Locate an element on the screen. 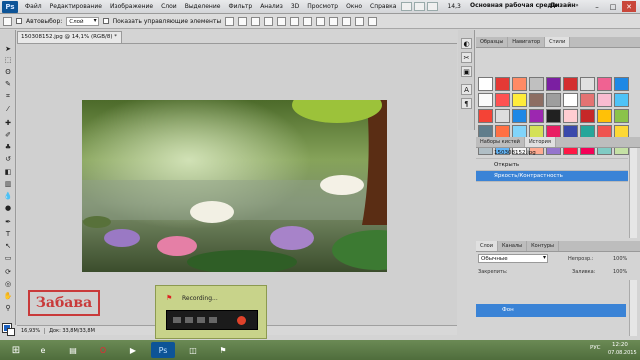 The image size is (640, 360). tab-layers: Слои is located at coordinates (487, 246).